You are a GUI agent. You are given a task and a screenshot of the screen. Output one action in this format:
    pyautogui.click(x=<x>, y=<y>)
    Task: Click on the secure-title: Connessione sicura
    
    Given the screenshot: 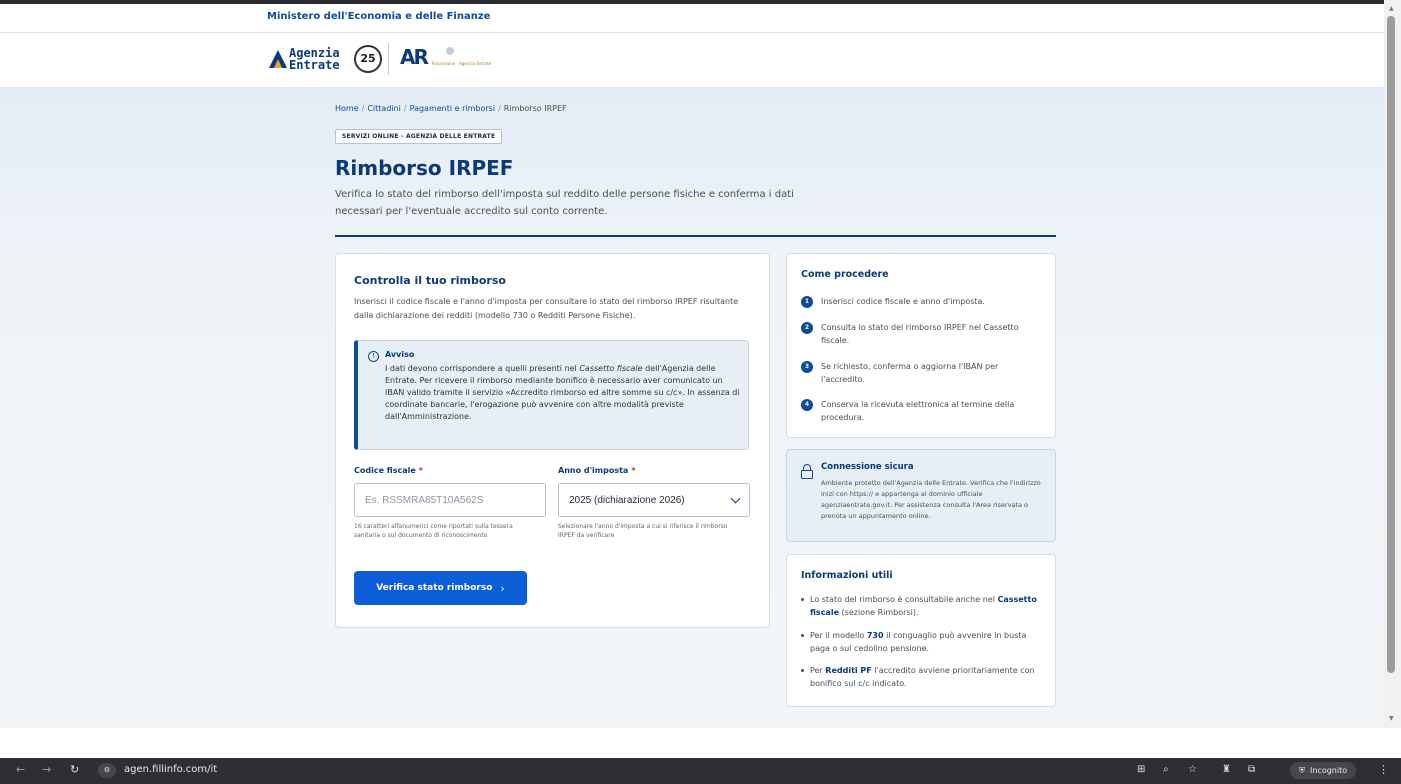 What is the action you would take?
    pyautogui.click(x=867, y=467)
    